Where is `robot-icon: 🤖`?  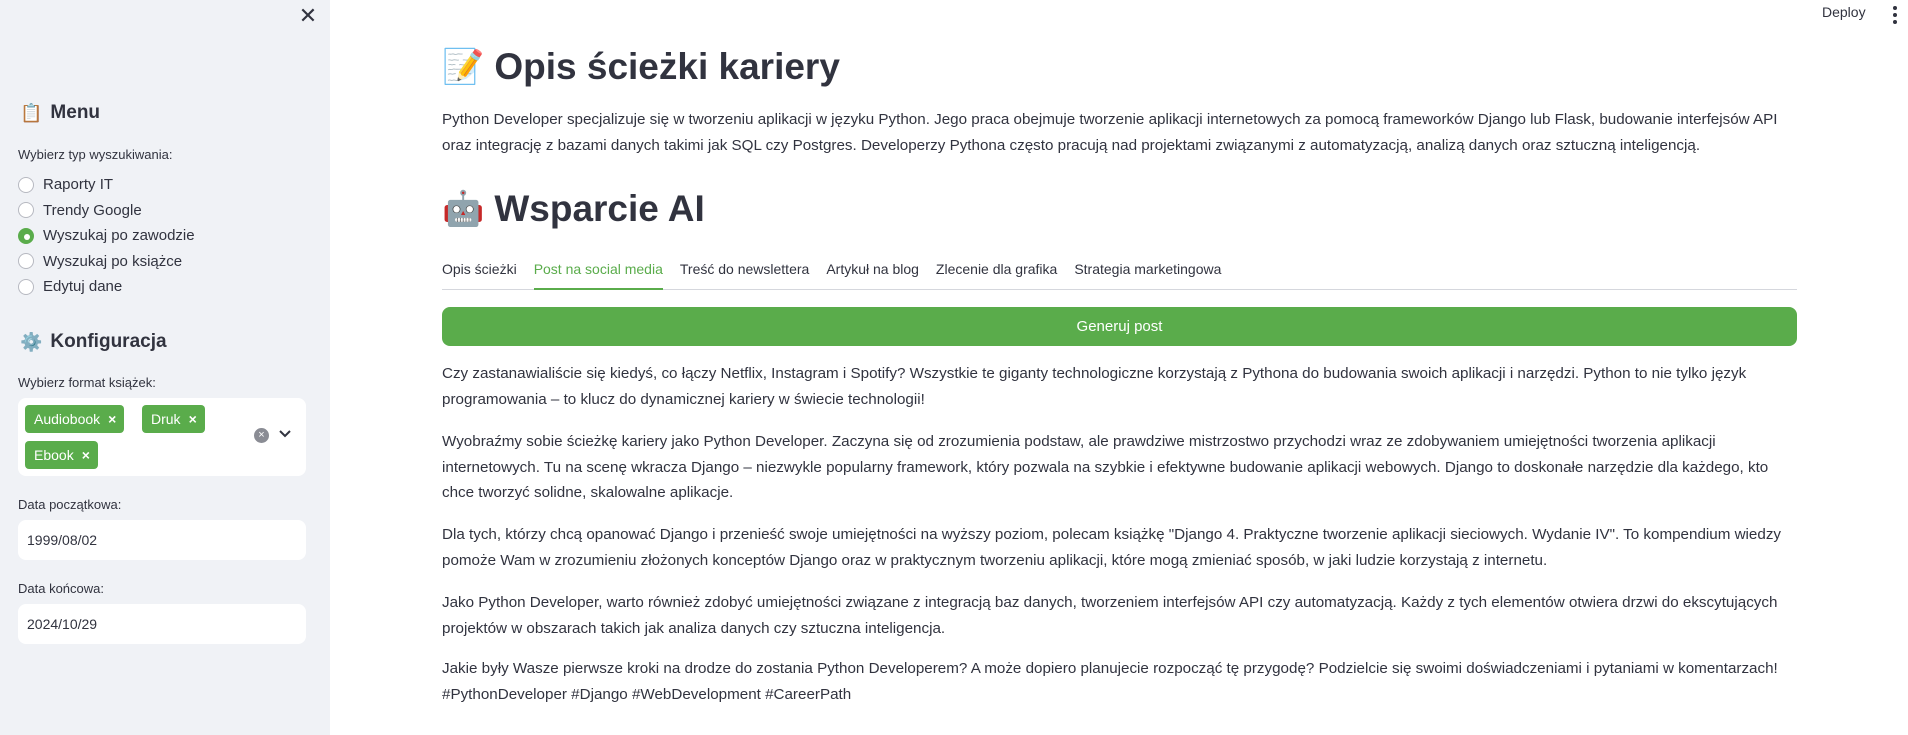 robot-icon: 🤖 is located at coordinates (463, 209).